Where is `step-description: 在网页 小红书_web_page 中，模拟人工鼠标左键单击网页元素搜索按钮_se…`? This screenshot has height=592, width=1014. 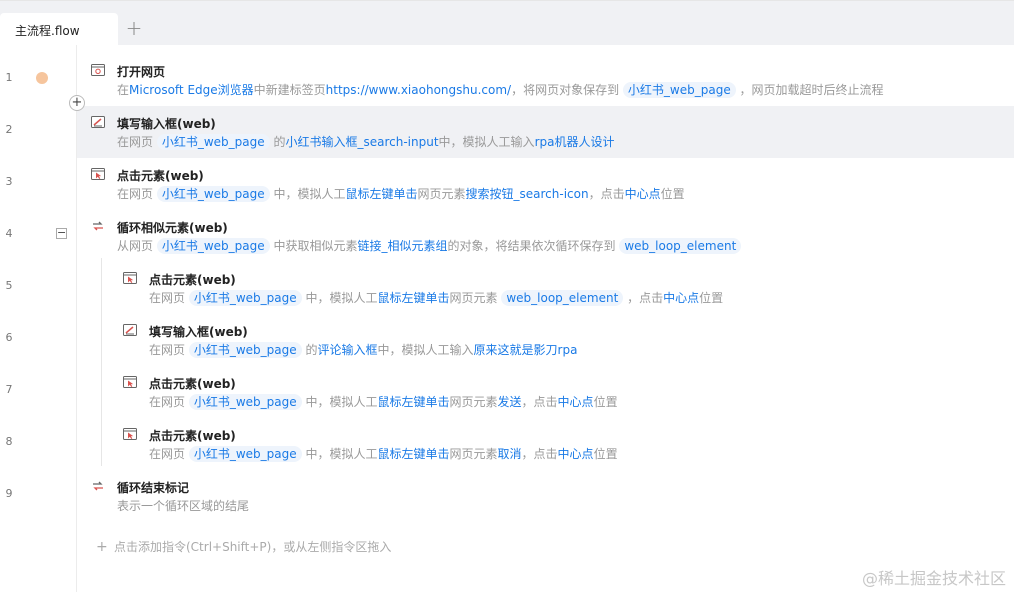
step-description: 在网页 小红书_web_page 中，模拟人工鼠标左键单击网页元素搜索按钮_se… is located at coordinates (401, 194).